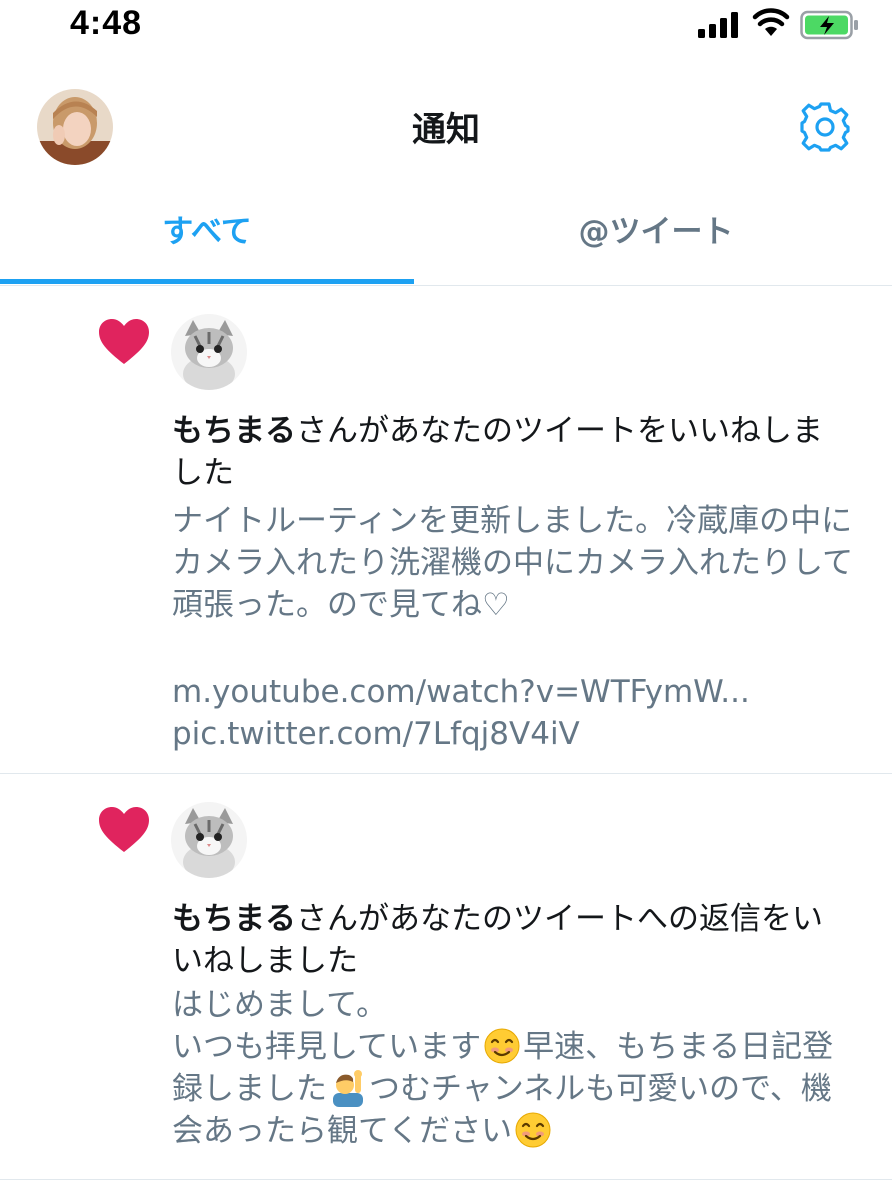 The image size is (892, 1200). I want to click on notification-tabs: すべて @ツイート, so click(446, 241).